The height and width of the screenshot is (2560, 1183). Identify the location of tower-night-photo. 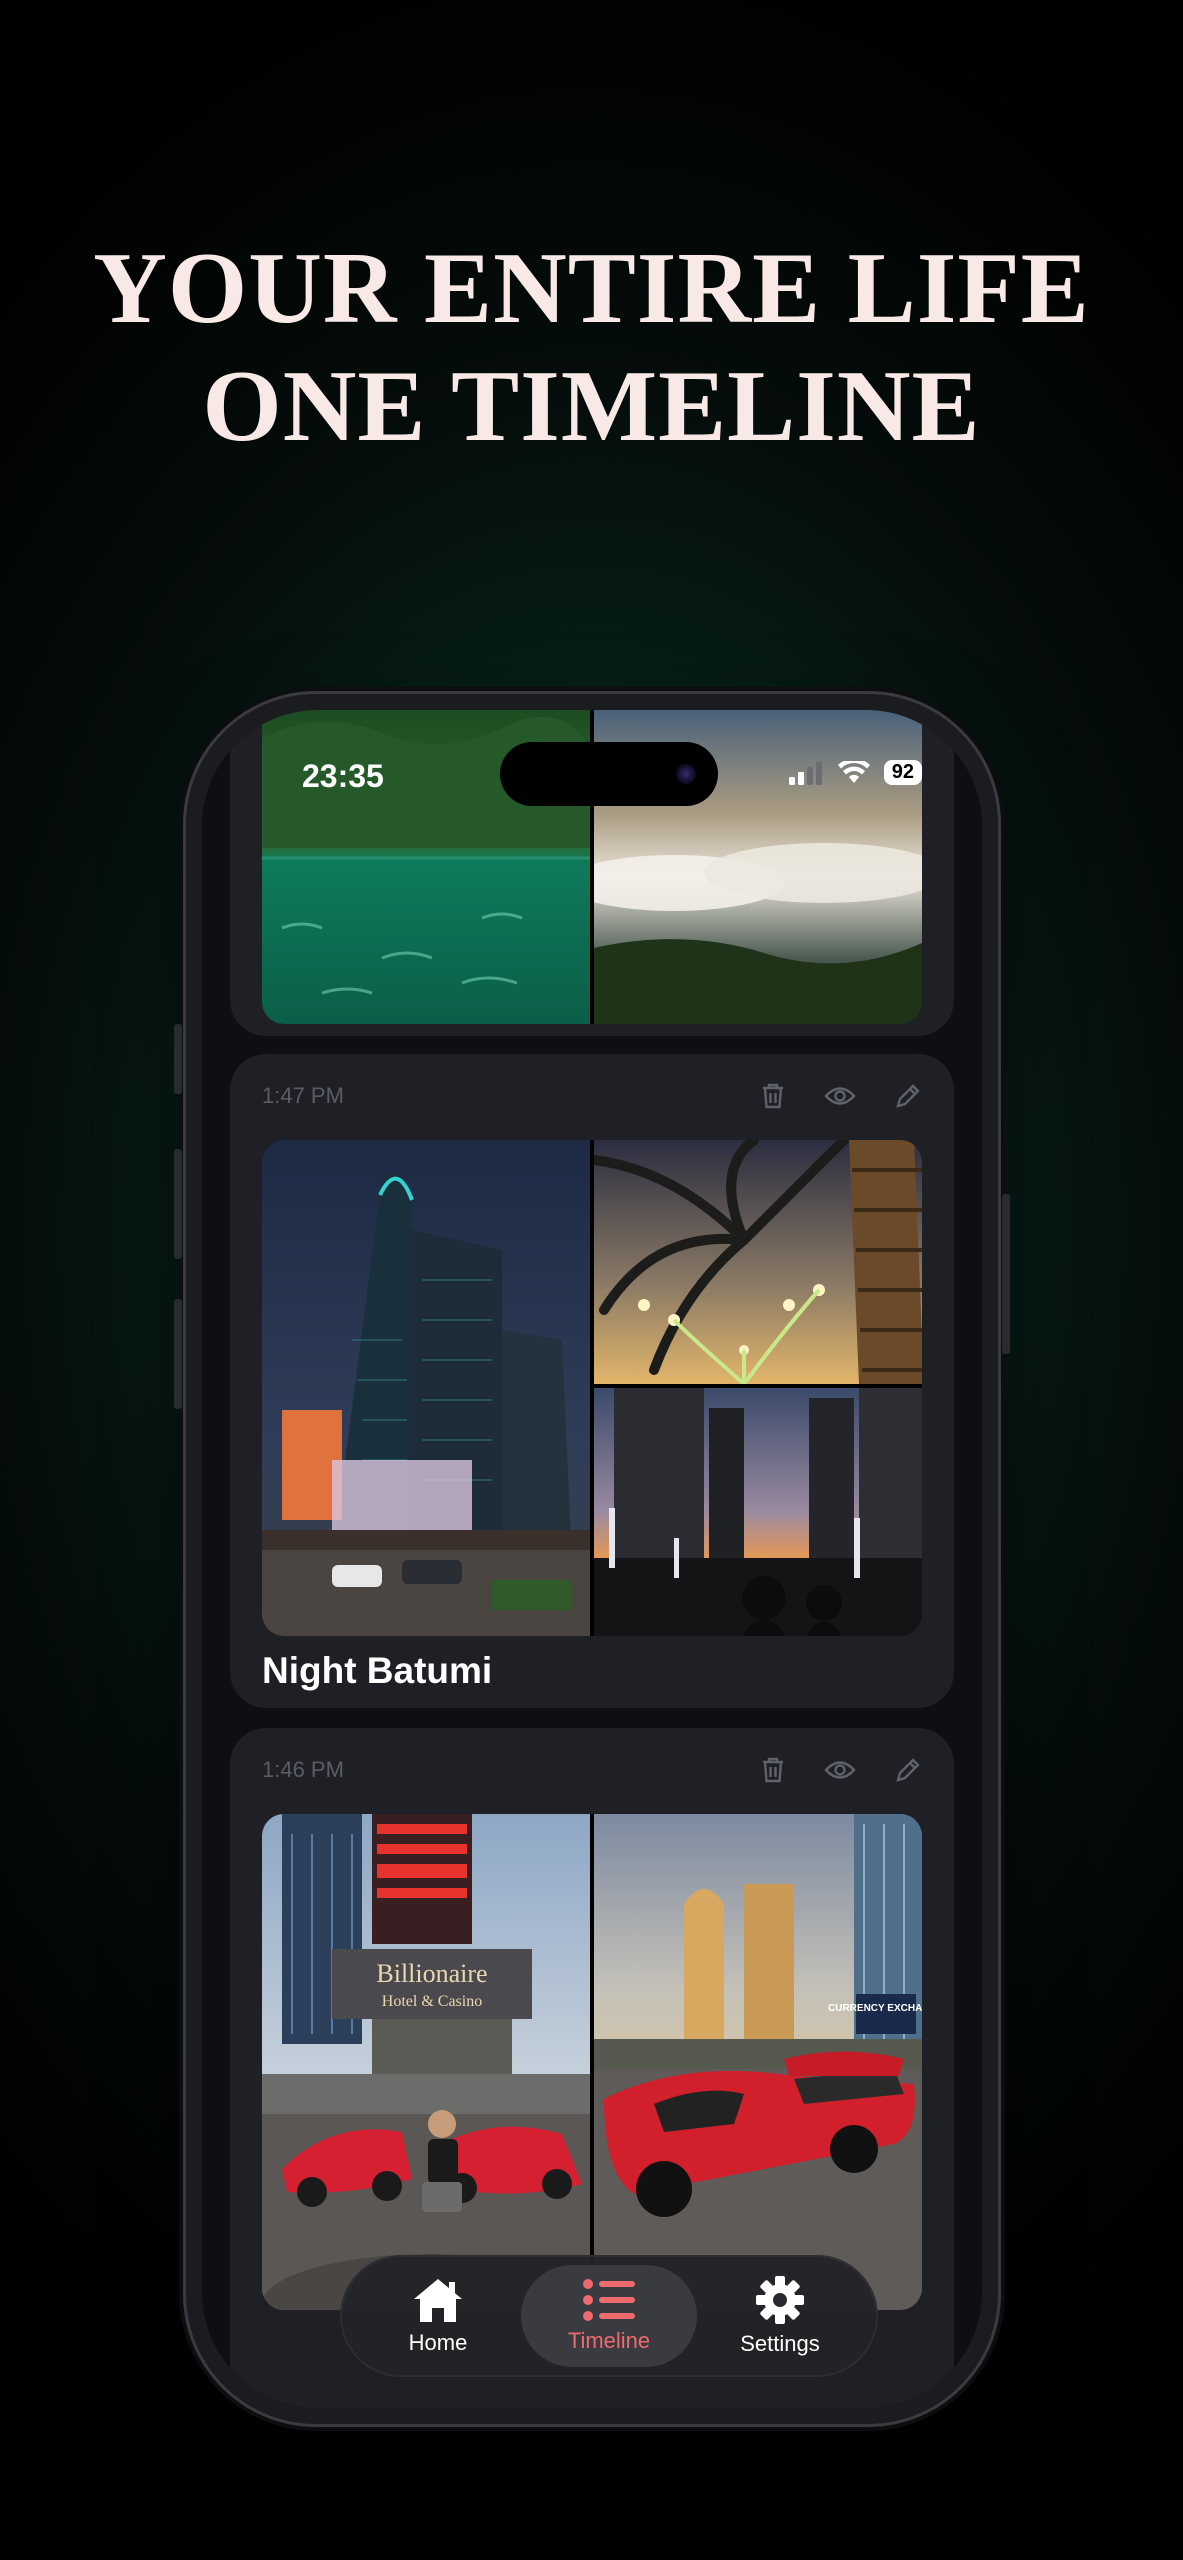
(426, 1388).